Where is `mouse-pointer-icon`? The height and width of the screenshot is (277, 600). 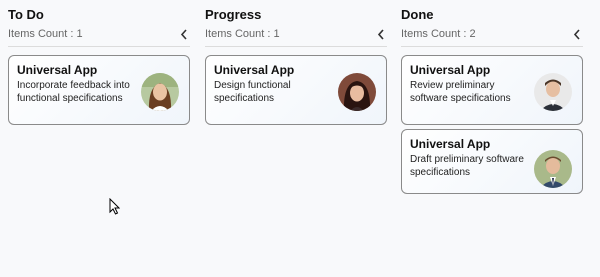
mouse-pointer-icon is located at coordinates (115, 206).